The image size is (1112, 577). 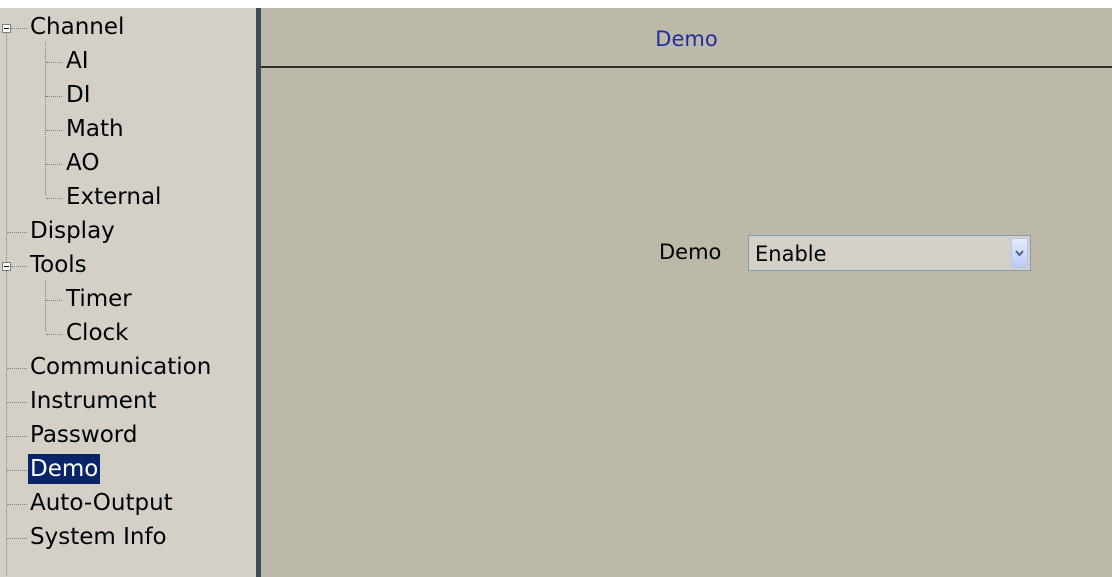 What do you see at coordinates (58, 265) in the screenshot?
I see `sidebar-item-label: Tools` at bounding box center [58, 265].